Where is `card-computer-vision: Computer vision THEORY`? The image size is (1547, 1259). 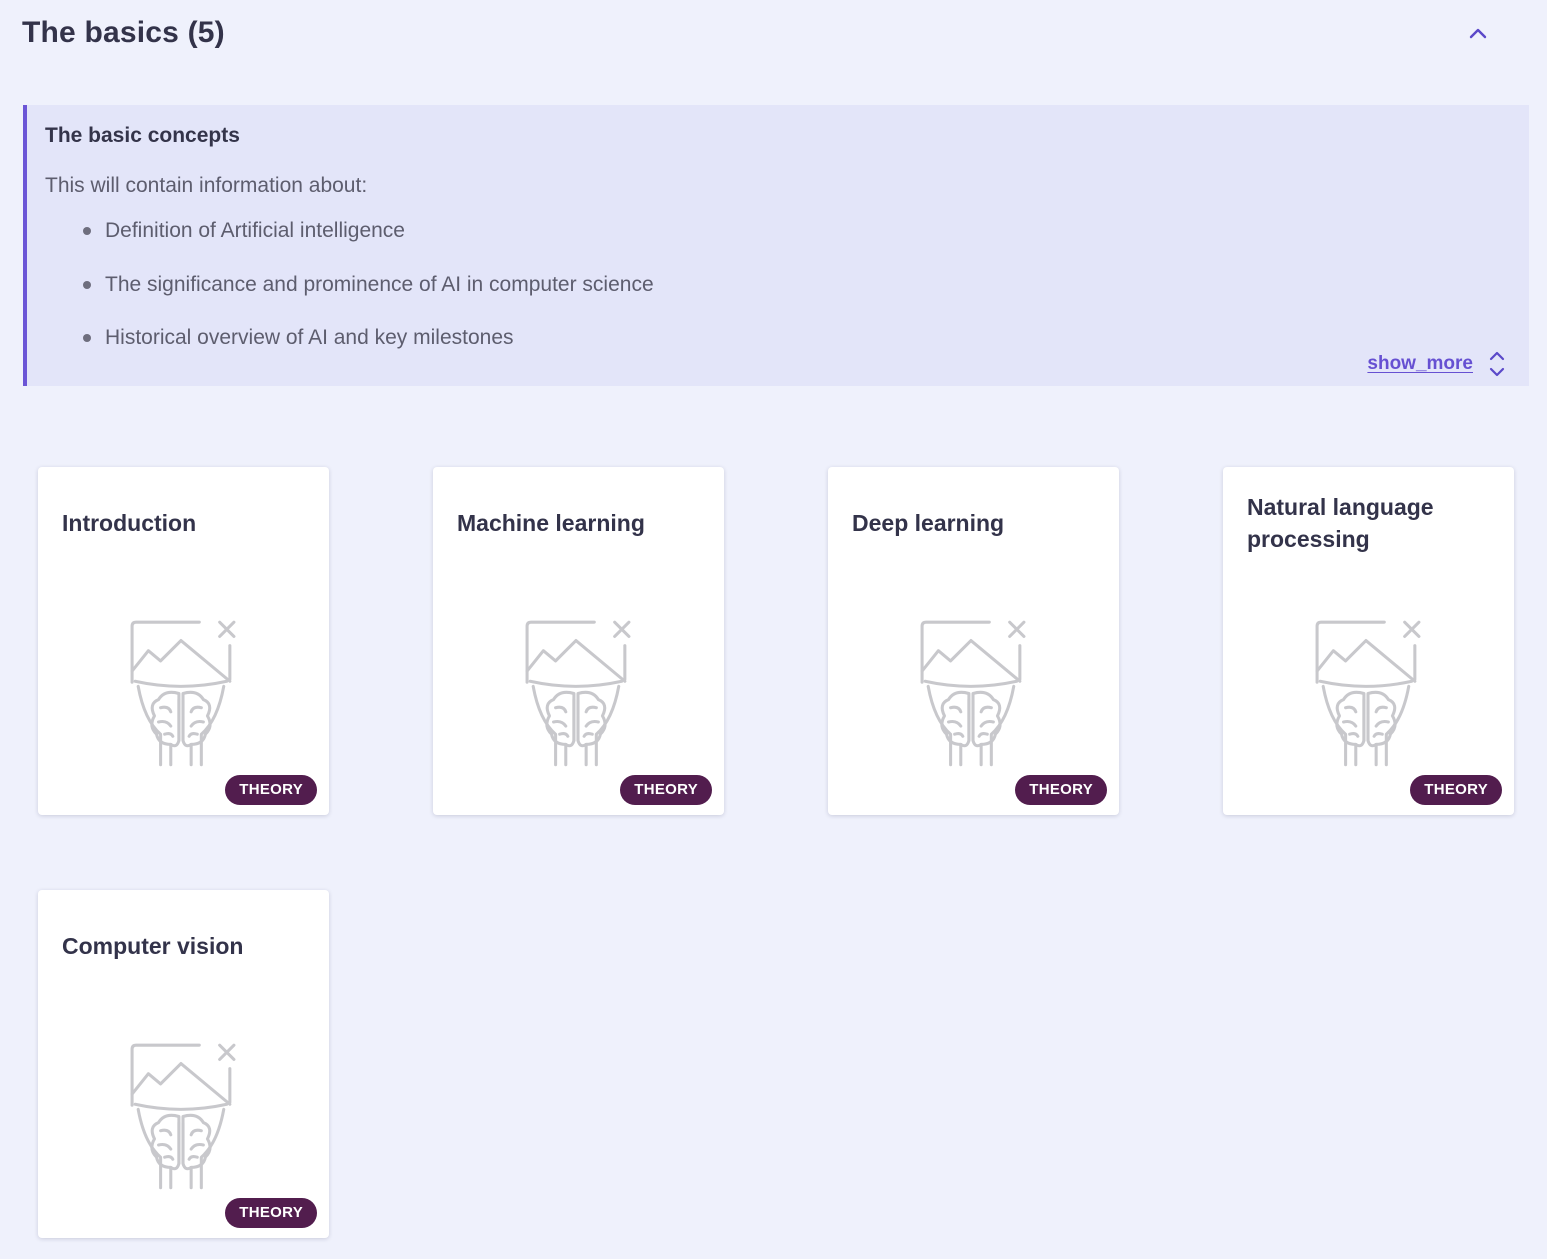 card-computer-vision: Computer vision THEORY is located at coordinates (183, 1064).